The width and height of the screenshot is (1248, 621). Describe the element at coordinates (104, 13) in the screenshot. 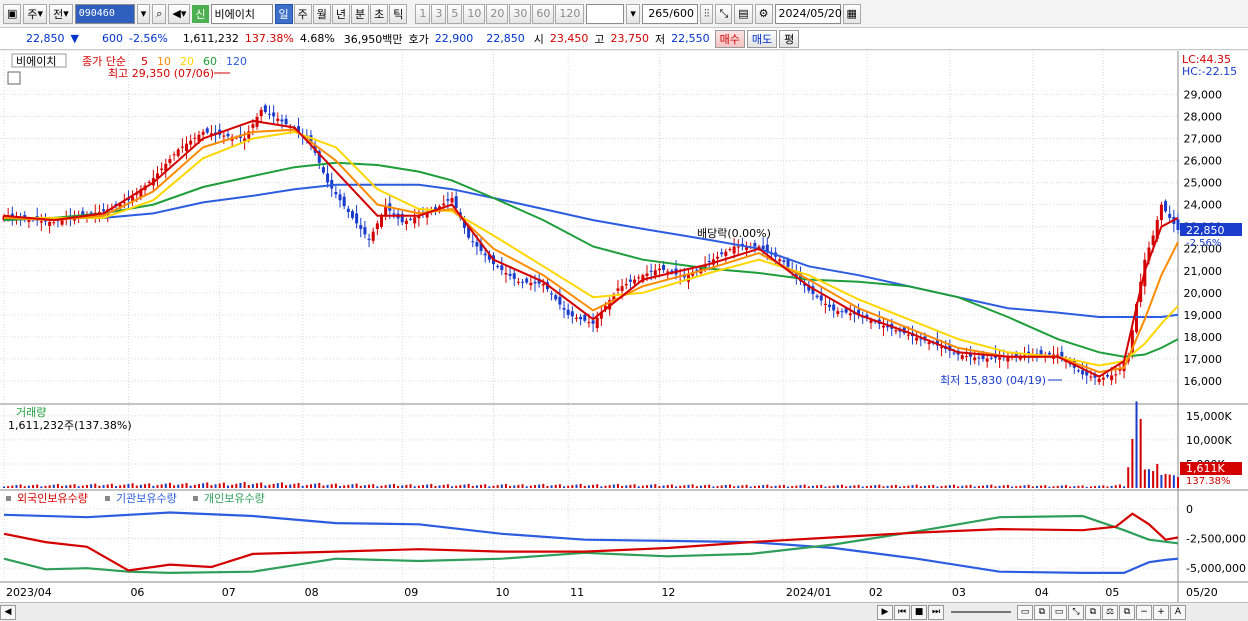

I see `stock-code-input: 090460` at that location.